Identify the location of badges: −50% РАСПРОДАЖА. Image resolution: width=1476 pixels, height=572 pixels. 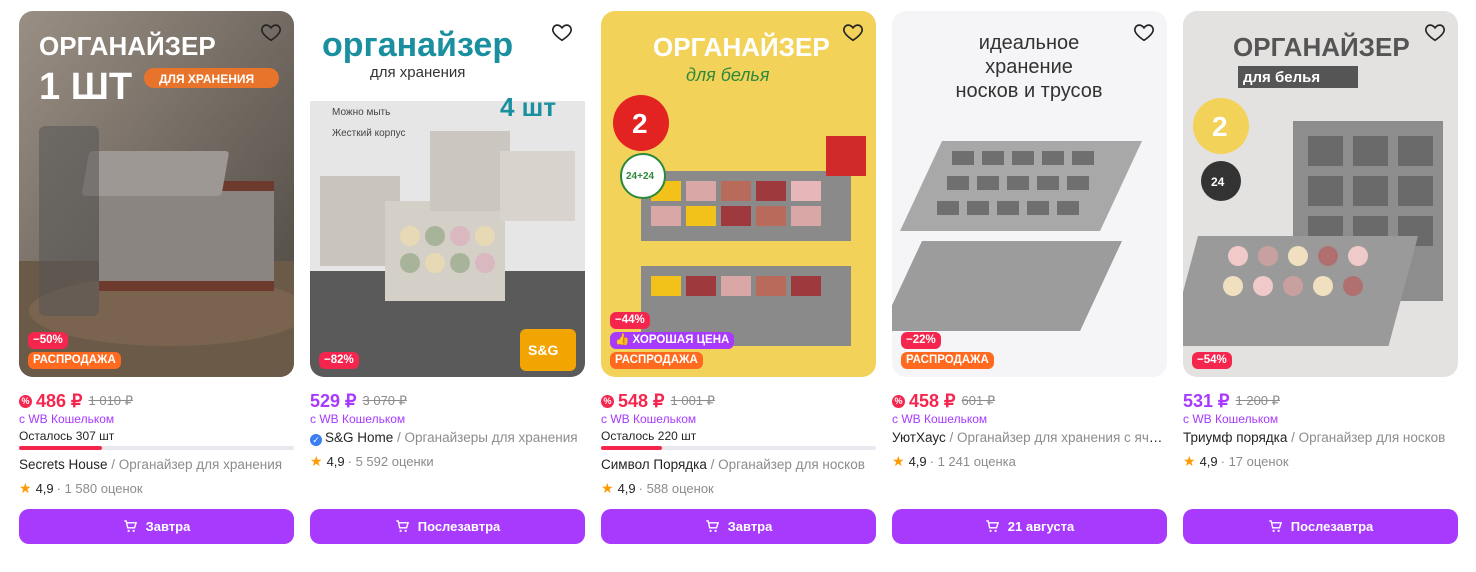
(74, 350).